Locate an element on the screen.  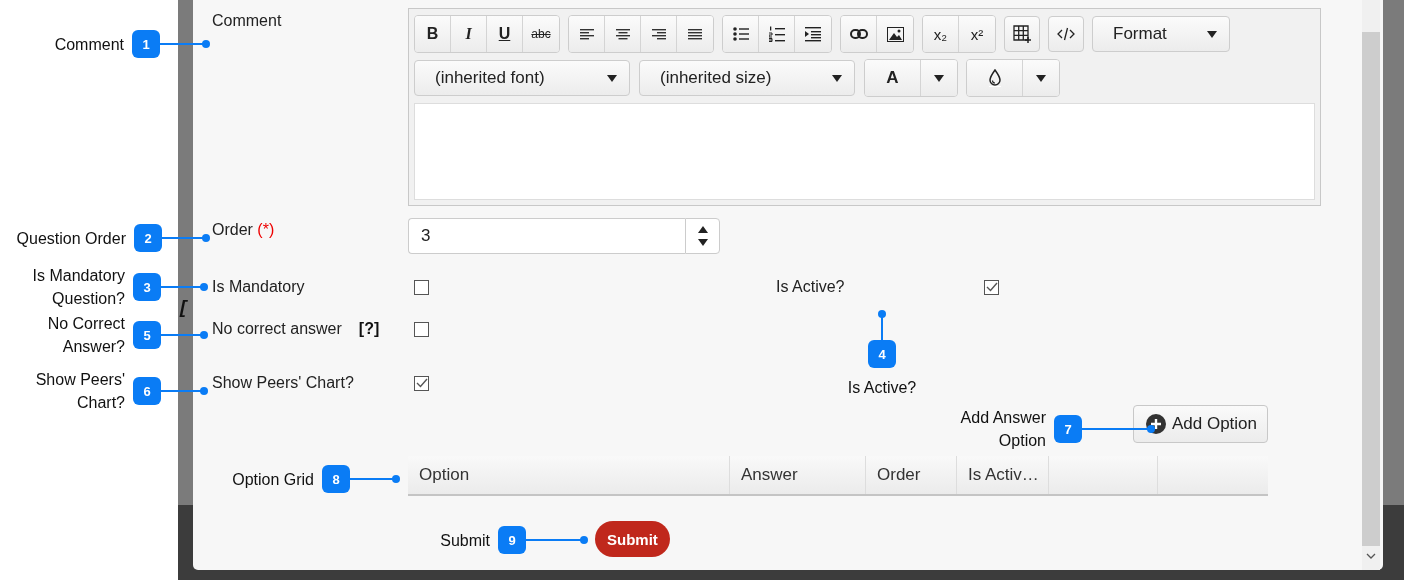
table-icon is located at coordinates (1022, 34).